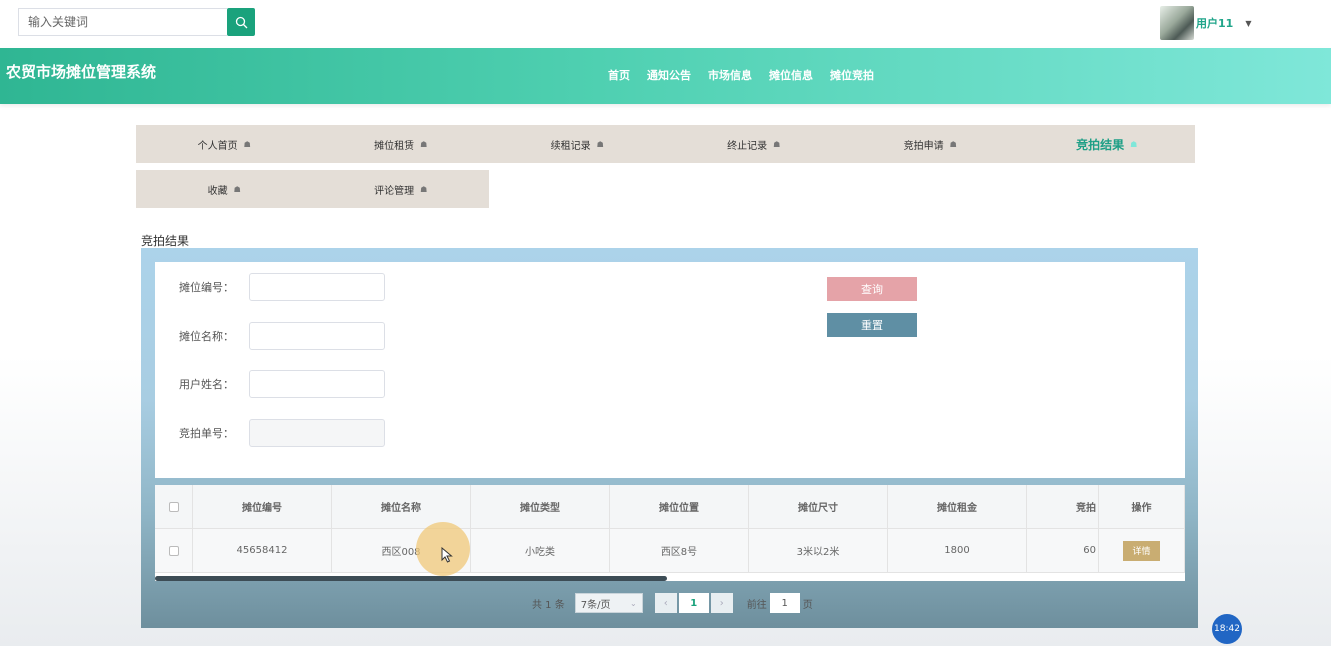  I want to click on tab-row-2: 收藏 ☗ 评论管理 ☗, so click(312, 189).